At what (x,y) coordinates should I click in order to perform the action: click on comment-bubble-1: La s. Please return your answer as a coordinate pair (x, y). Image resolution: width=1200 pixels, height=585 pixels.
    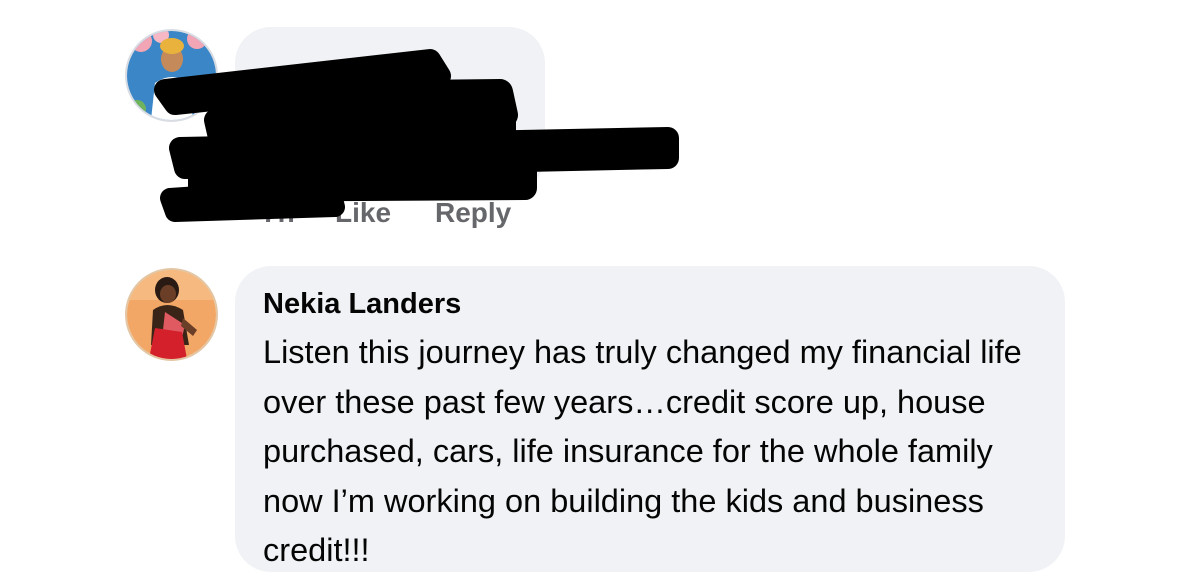
    Looking at the image, I should click on (390, 109).